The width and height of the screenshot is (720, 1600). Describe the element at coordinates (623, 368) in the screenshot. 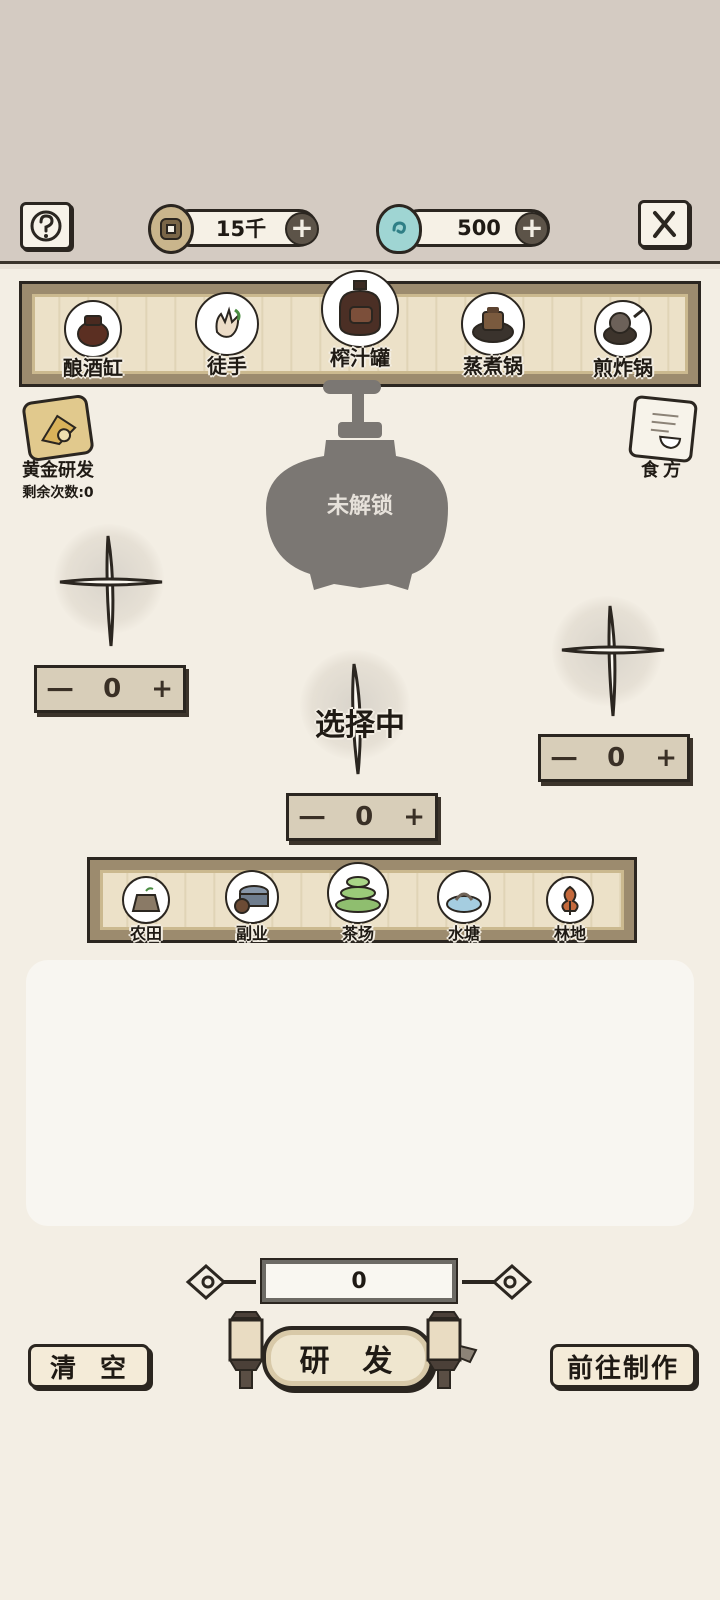

I see `tool-label: 煎炸锅` at that location.